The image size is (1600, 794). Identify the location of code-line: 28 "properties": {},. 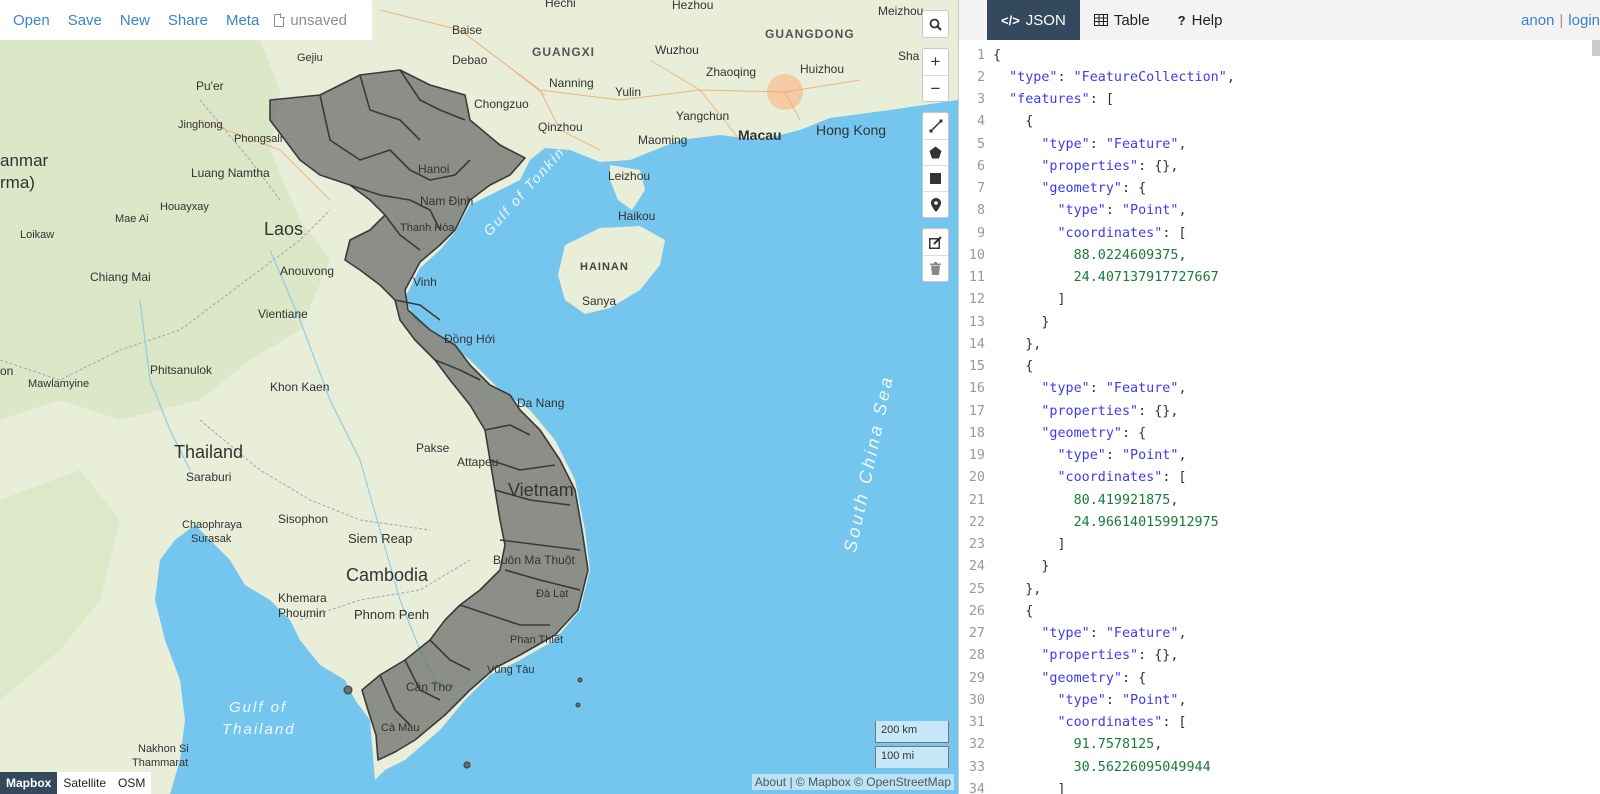
(1279, 656).